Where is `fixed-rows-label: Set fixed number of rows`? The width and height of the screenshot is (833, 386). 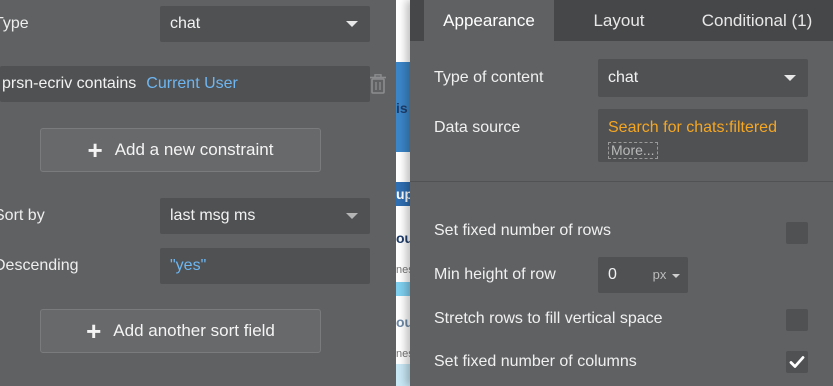
fixed-rows-label: Set fixed number of rows is located at coordinates (522, 230).